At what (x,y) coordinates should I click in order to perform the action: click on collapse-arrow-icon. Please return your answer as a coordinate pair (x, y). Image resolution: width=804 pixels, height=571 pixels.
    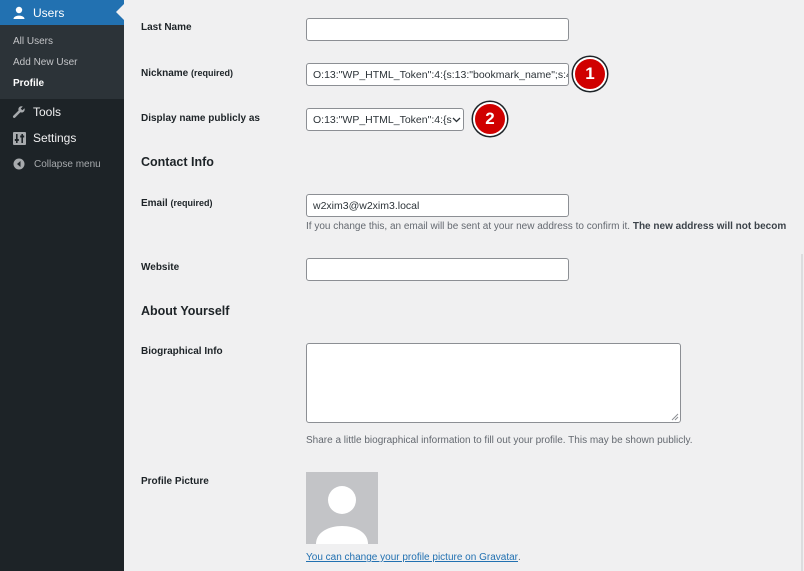
    Looking at the image, I should click on (19, 164).